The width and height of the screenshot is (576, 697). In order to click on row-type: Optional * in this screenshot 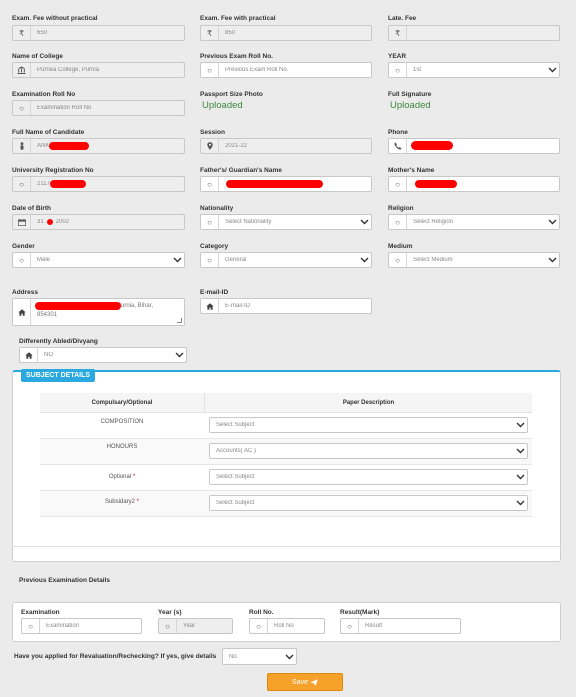, I will do `click(122, 477)`.